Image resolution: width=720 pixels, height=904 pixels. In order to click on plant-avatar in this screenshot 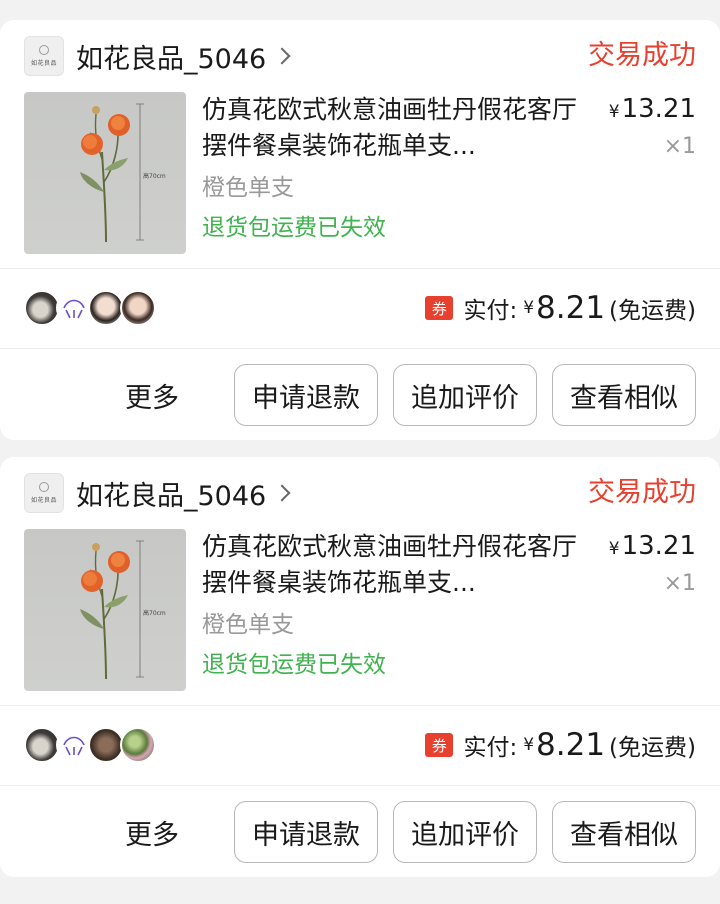, I will do `click(138, 745)`.